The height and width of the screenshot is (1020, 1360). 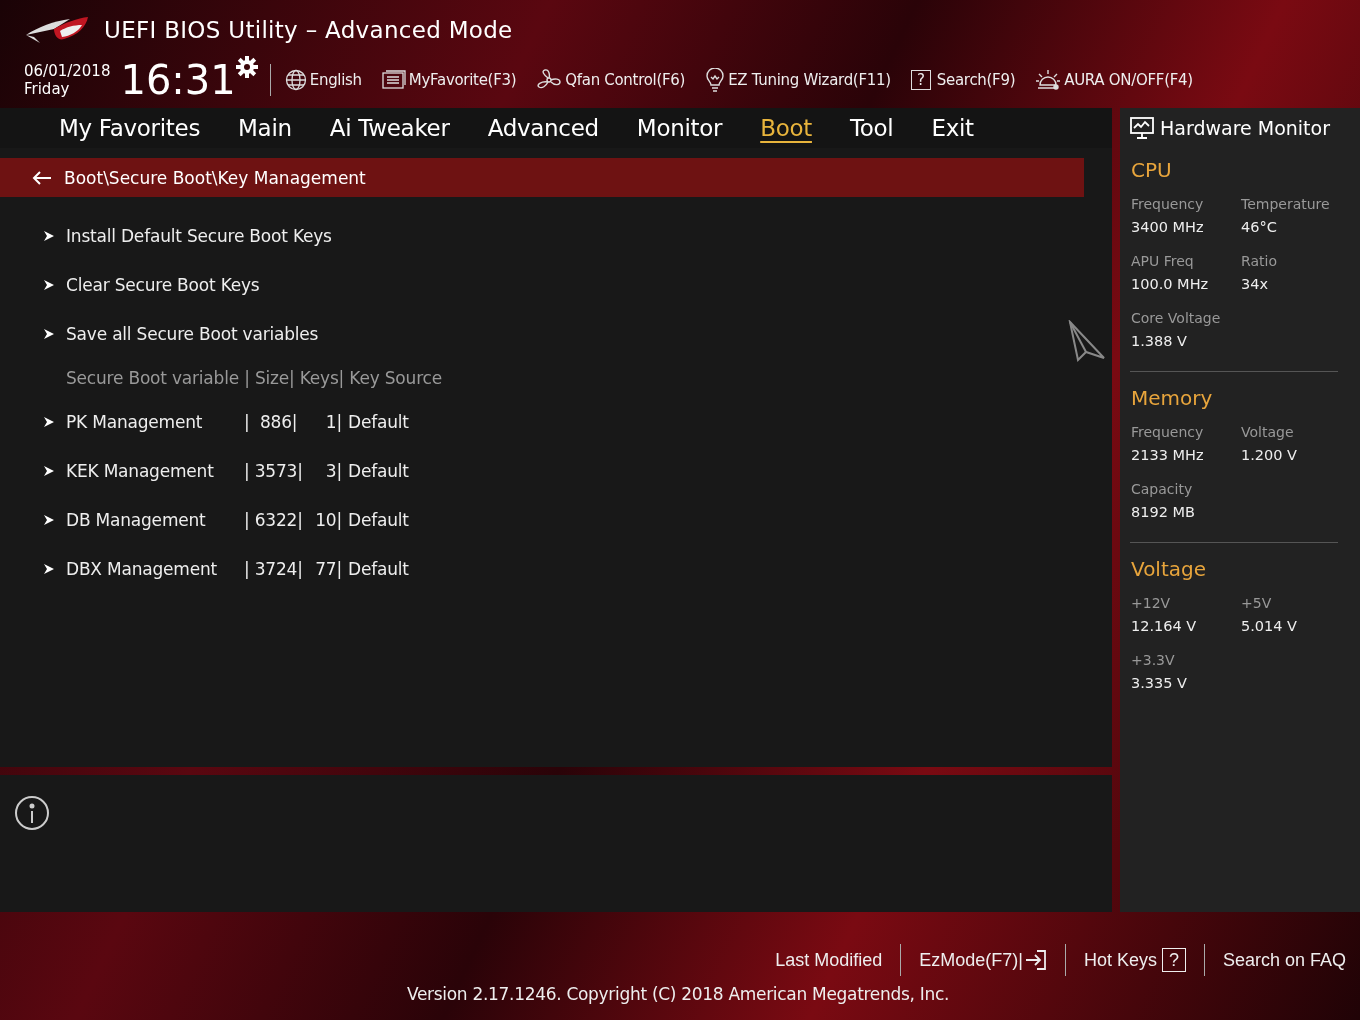 I want to click on reading-label: +5V, so click(x=1257, y=603).